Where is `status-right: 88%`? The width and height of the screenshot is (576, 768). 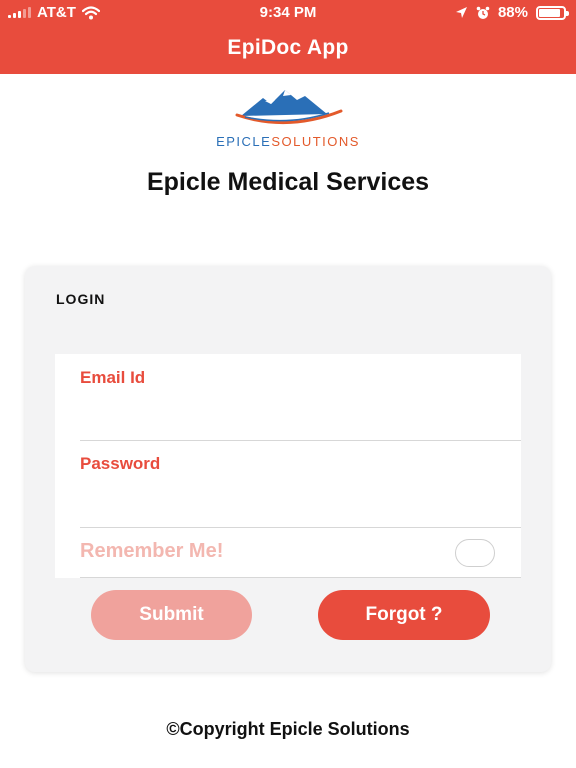
status-right: 88% is located at coordinates (512, 12).